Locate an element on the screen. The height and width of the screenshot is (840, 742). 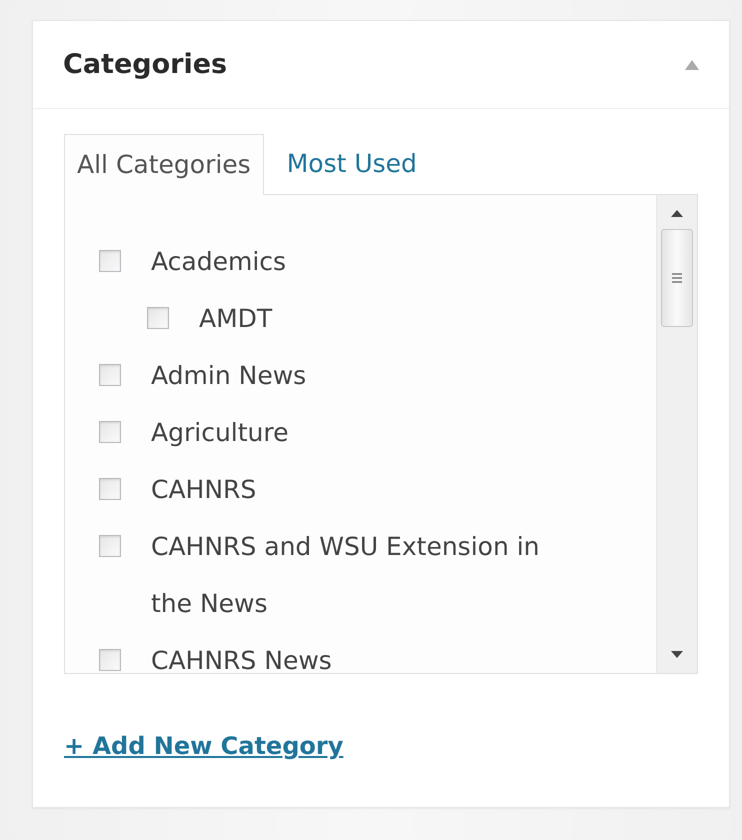
add-category-link: + Add New Category is located at coordinates (204, 746).